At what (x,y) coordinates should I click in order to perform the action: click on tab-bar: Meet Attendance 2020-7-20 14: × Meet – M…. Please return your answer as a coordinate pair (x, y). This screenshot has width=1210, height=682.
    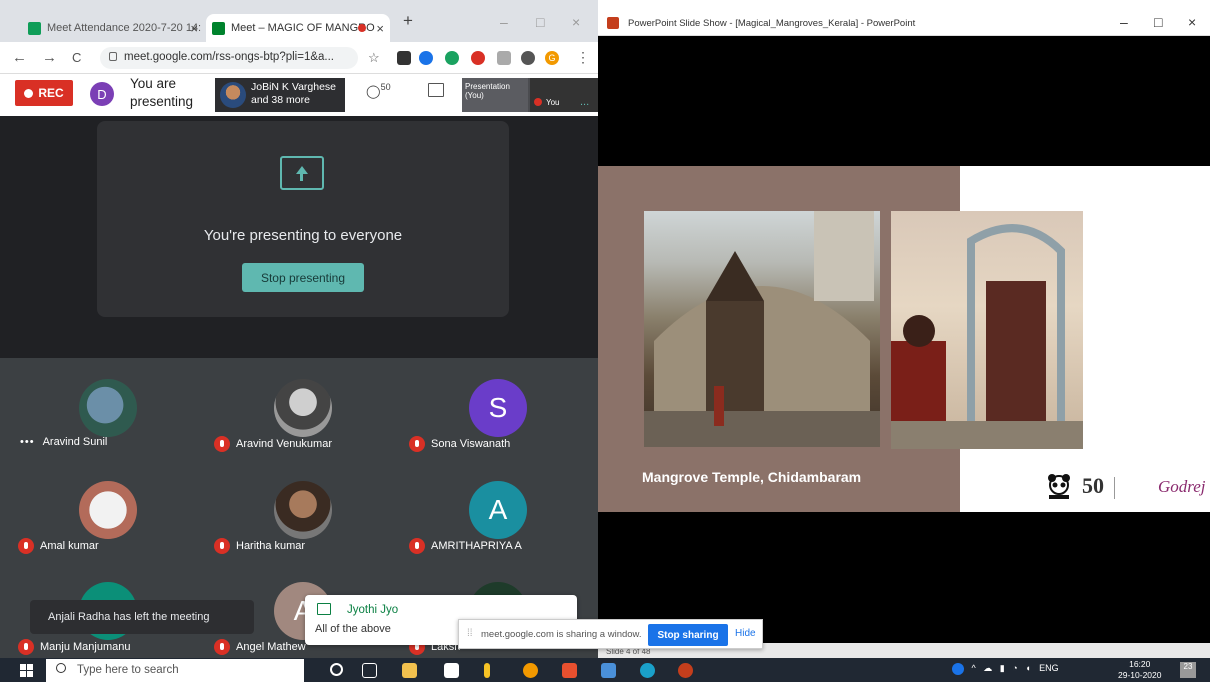
    Looking at the image, I should click on (299, 21).